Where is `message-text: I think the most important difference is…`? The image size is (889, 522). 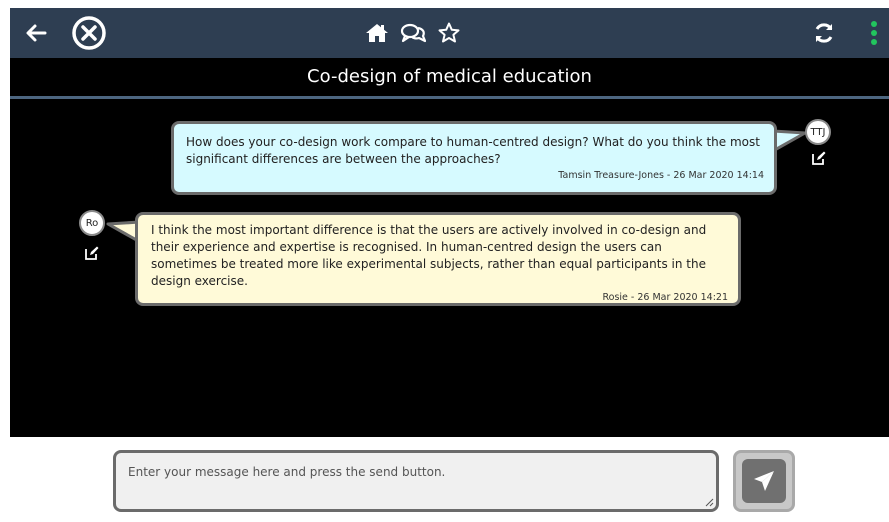 message-text: I think the most important difference is… is located at coordinates (429, 255).